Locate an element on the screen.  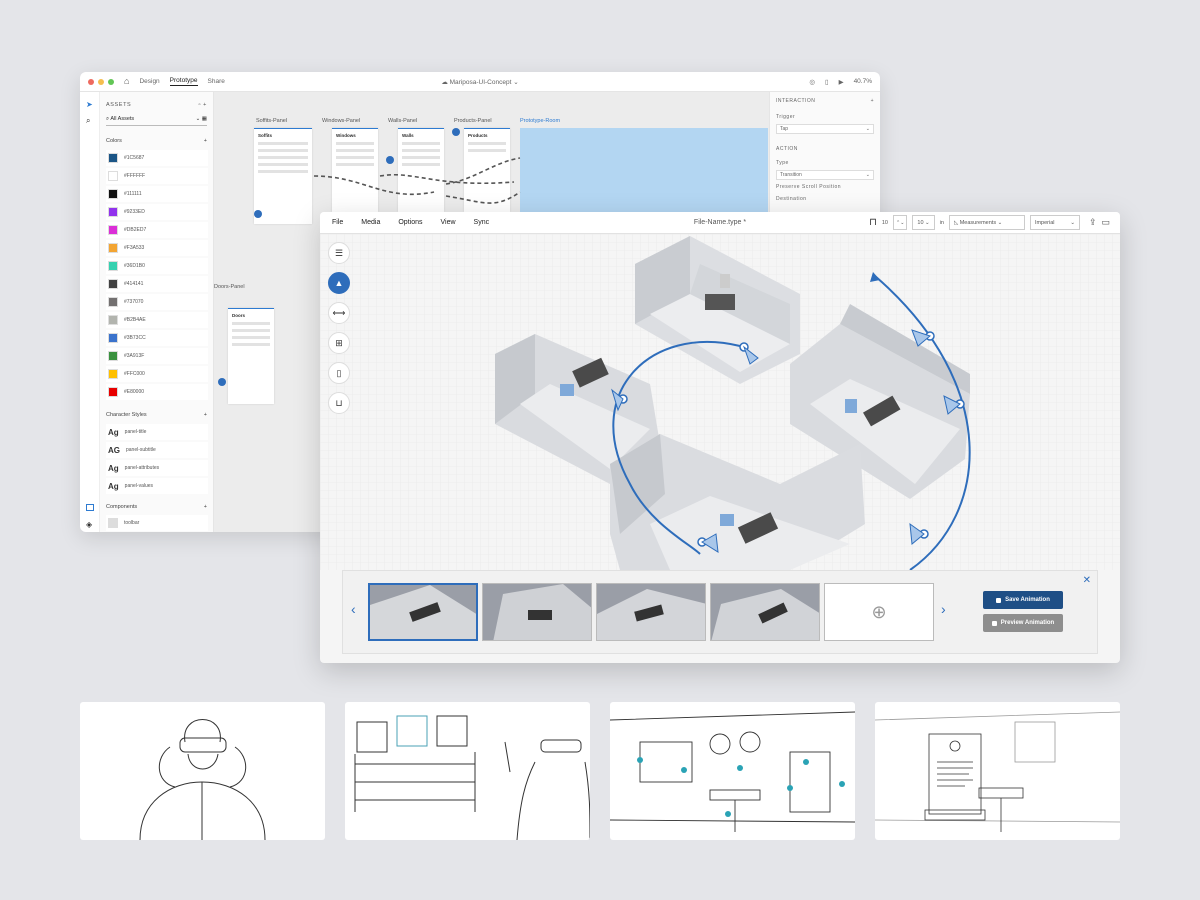
device-icon: ▯ is located at coordinates (827, 82).